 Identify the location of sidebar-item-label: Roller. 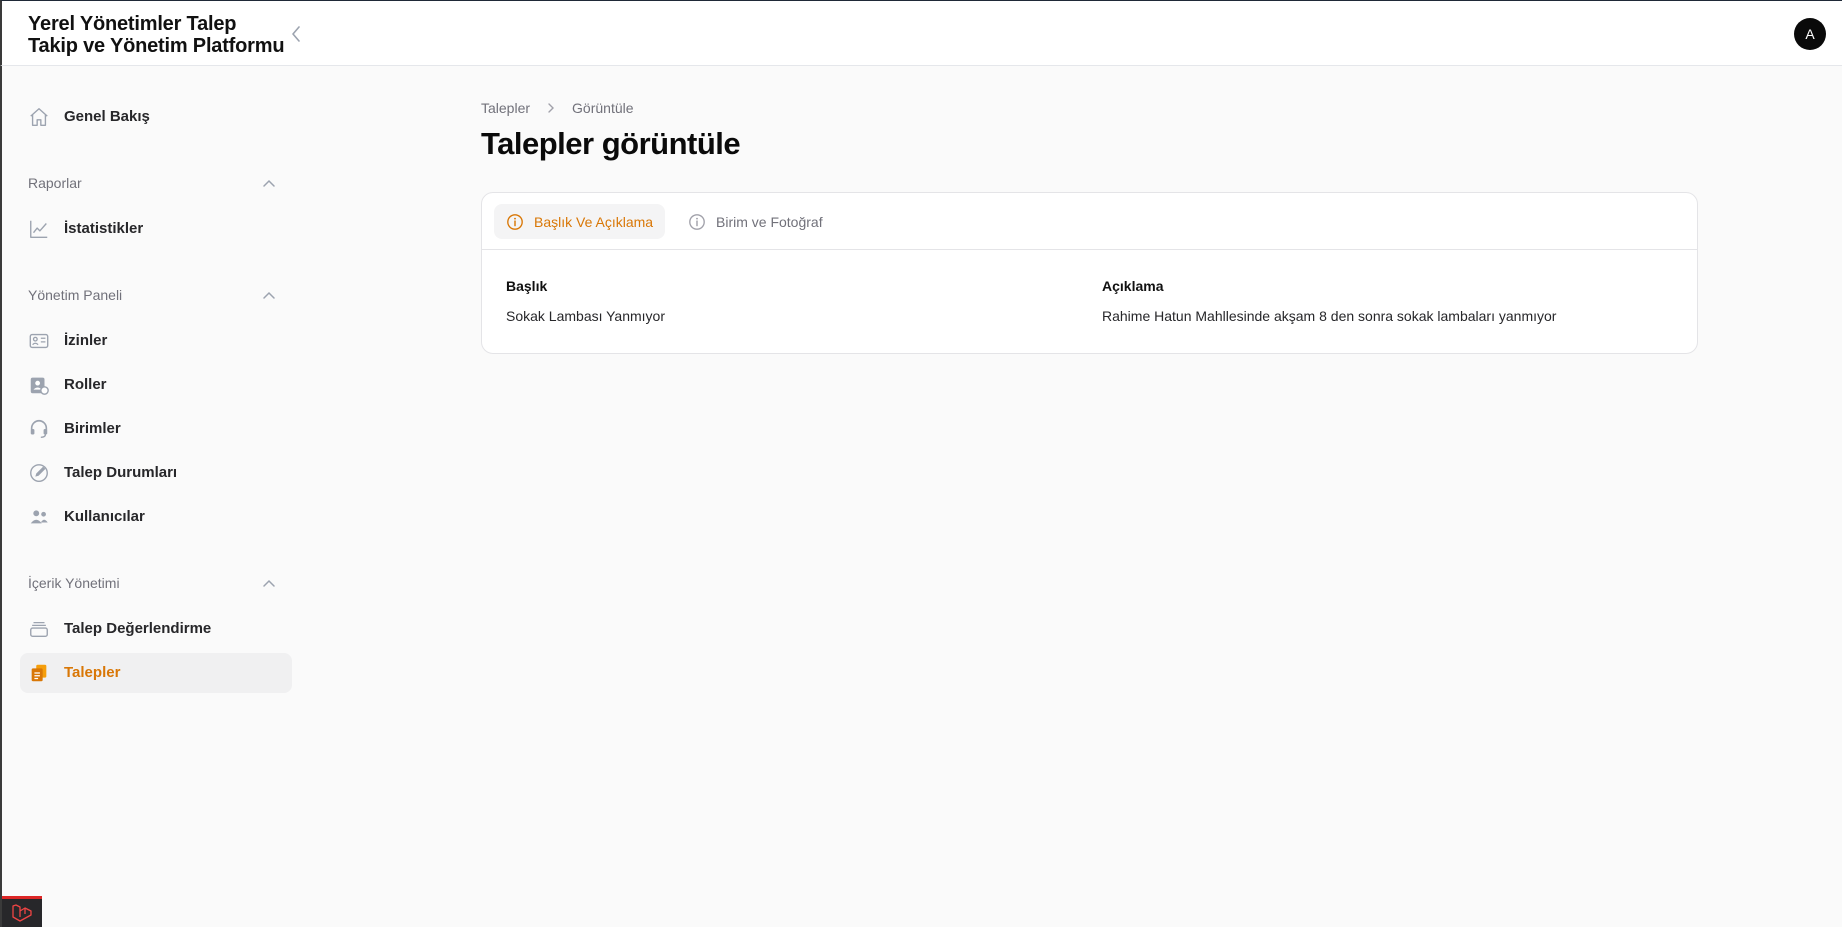
(85, 384).